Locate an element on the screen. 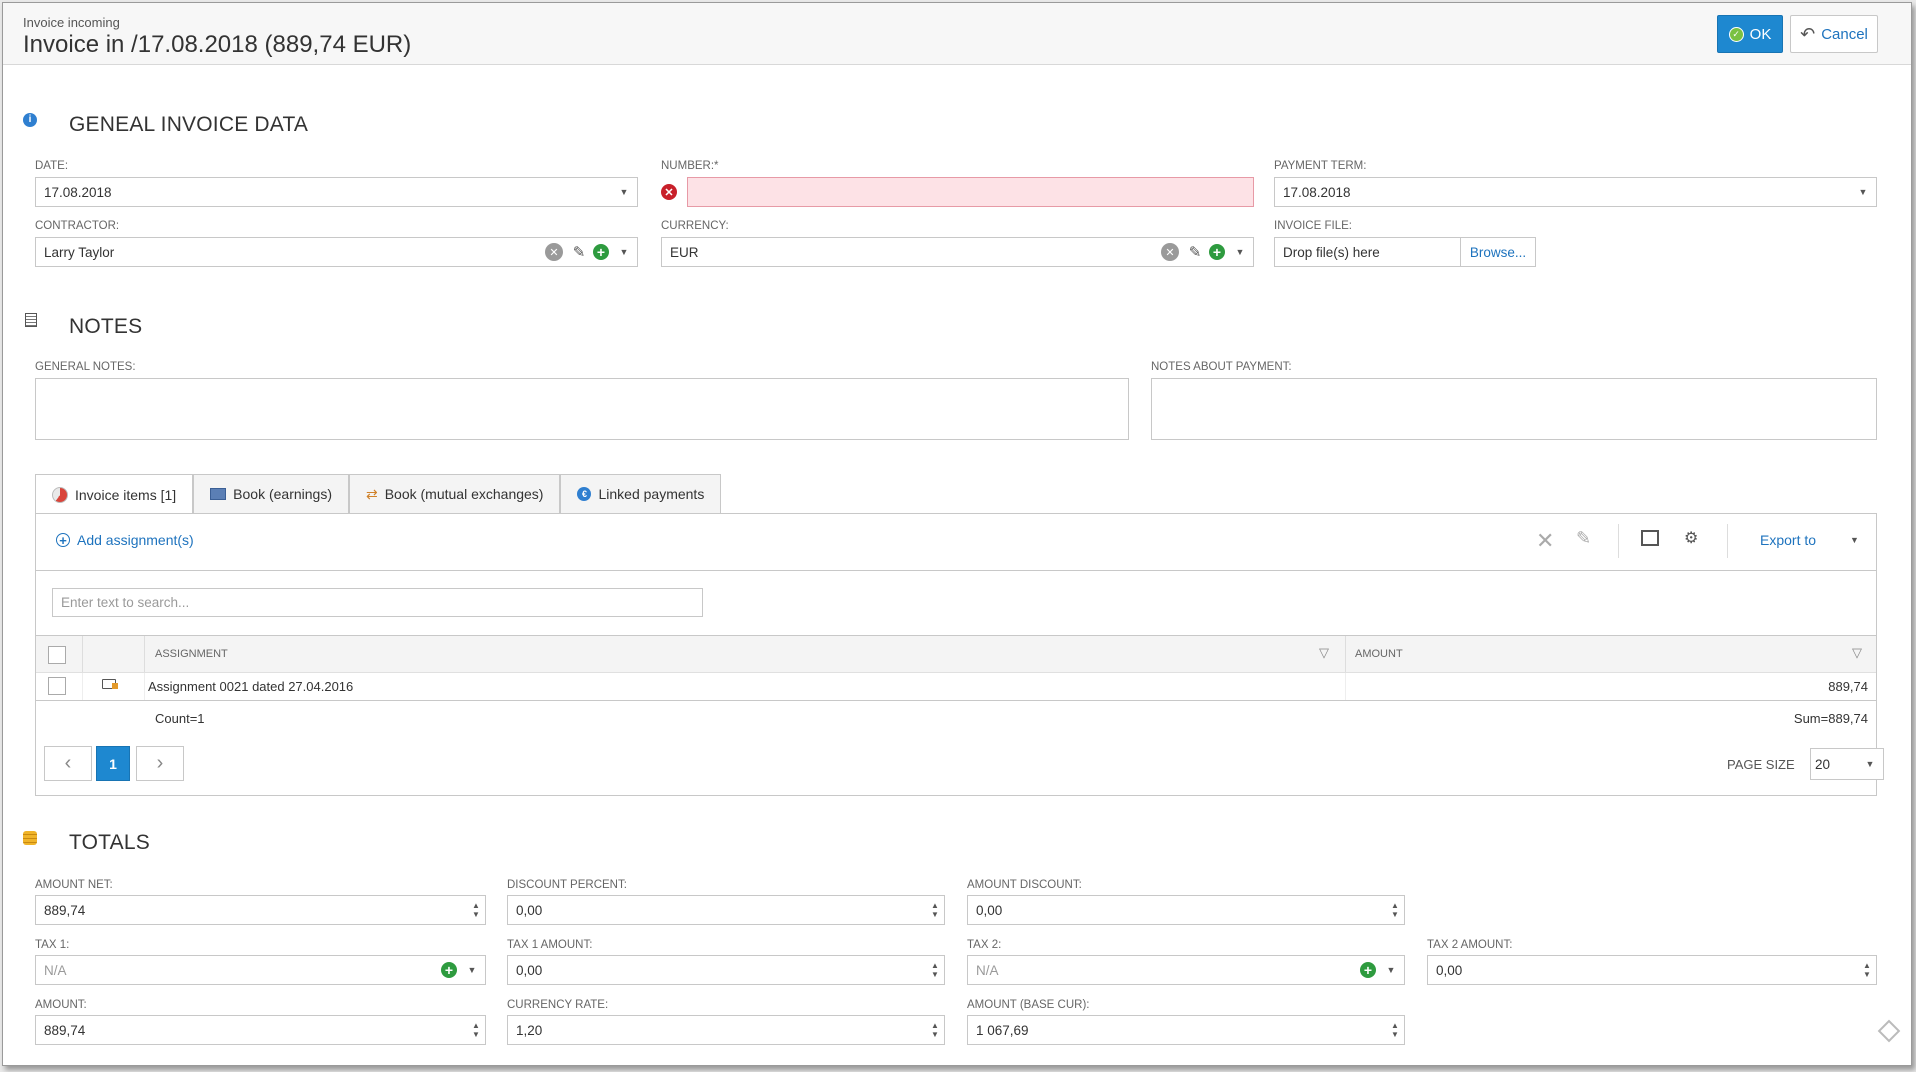 This screenshot has width=1916, height=1072. add-assignment-button: + Add assignment(s) is located at coordinates (125, 540).